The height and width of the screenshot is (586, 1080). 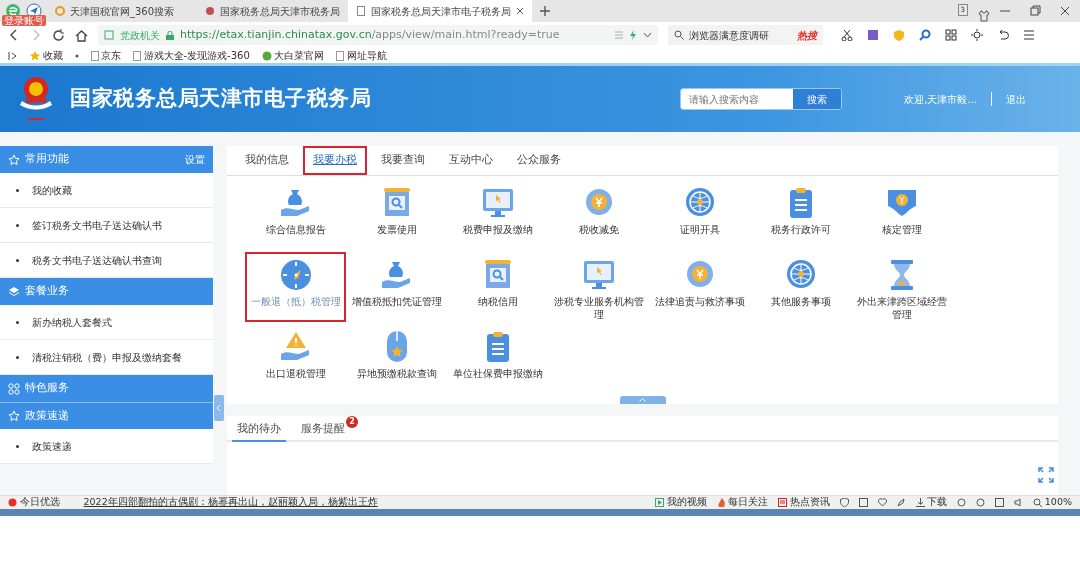 What do you see at coordinates (920, 502) in the screenshot?
I see `download-icon` at bounding box center [920, 502].